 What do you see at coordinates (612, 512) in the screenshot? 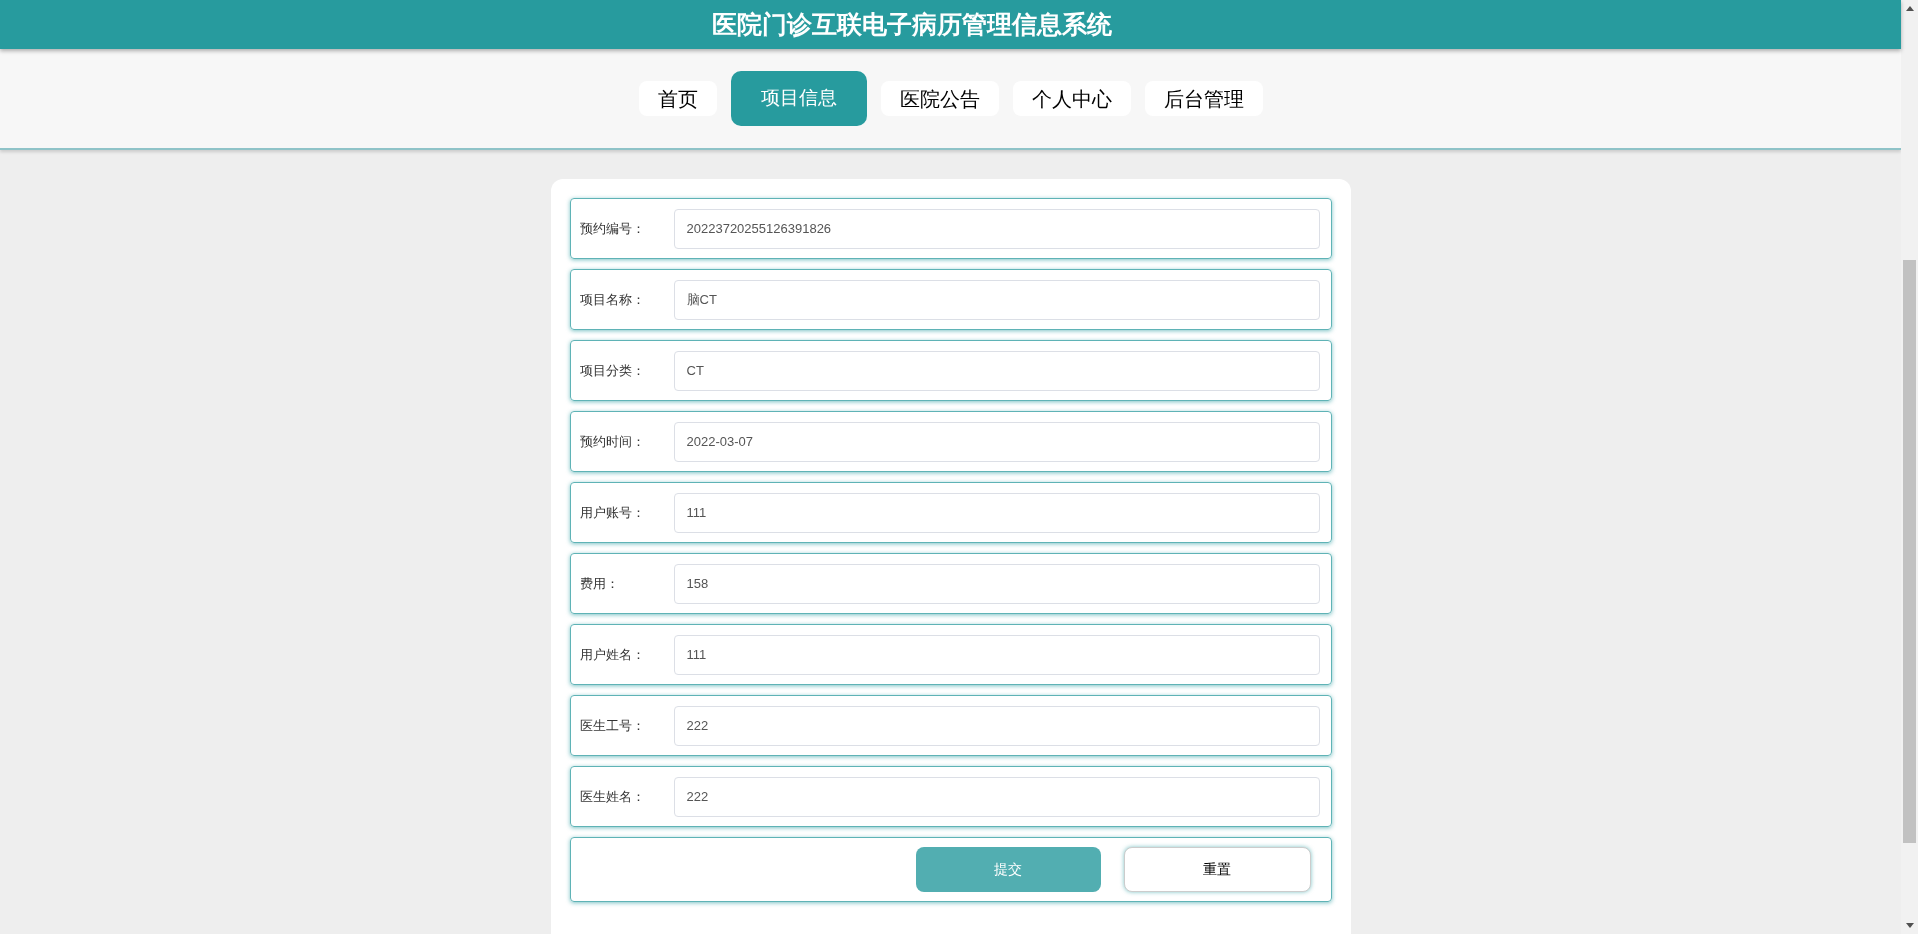
I see `field-label: 用户账号：` at bounding box center [612, 512].